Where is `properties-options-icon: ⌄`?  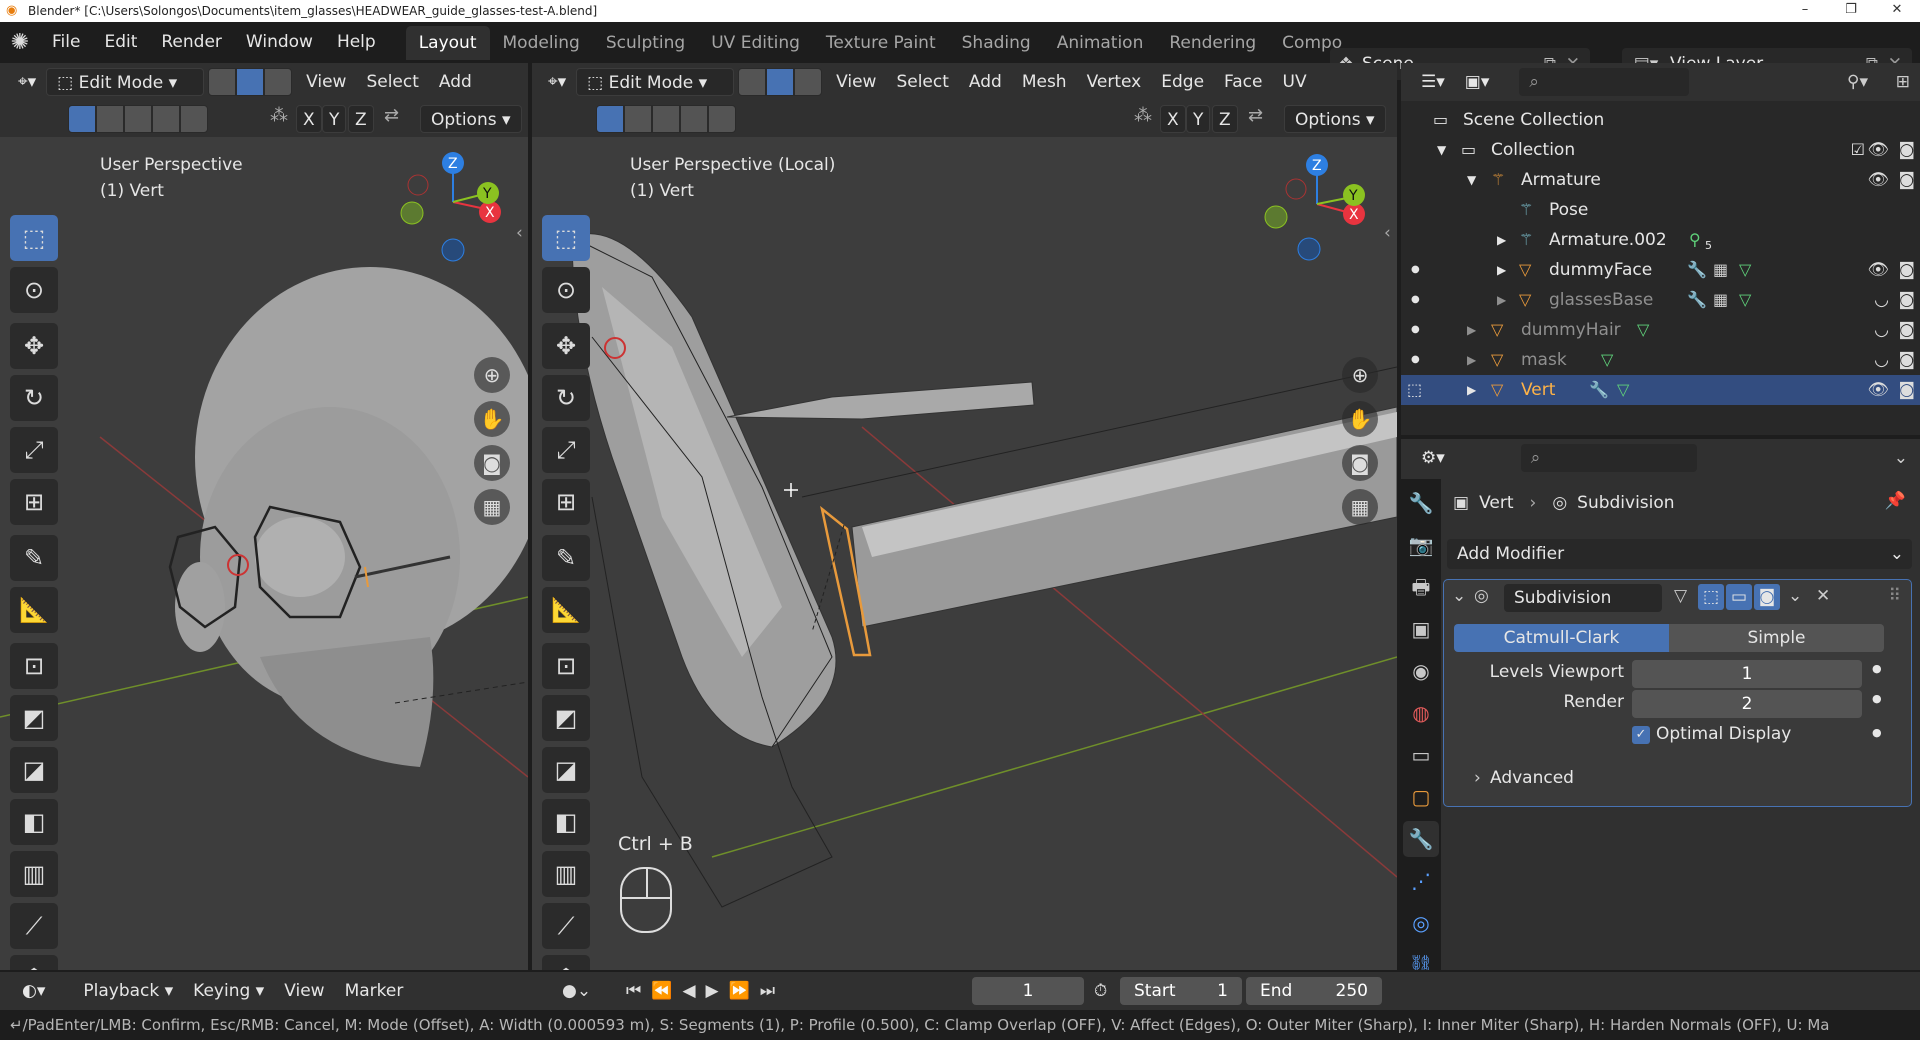 properties-options-icon: ⌄ is located at coordinates (1901, 458).